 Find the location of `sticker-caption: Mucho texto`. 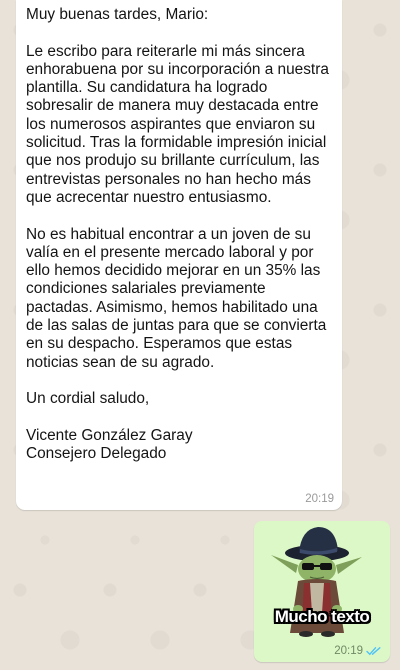

sticker-caption: Mucho texto is located at coordinates (322, 616).